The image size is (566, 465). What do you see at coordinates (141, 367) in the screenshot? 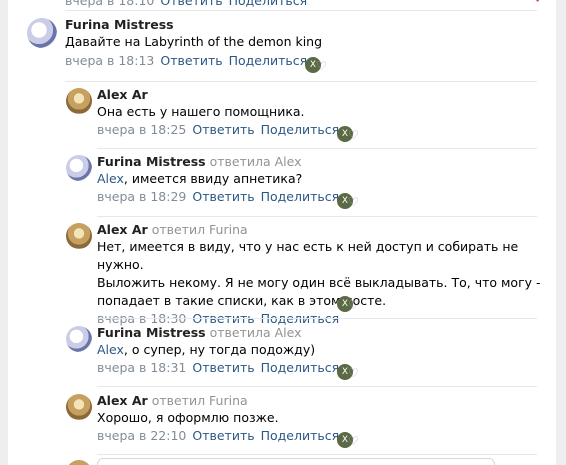
I see `comment-time: вчера в 18:31` at bounding box center [141, 367].